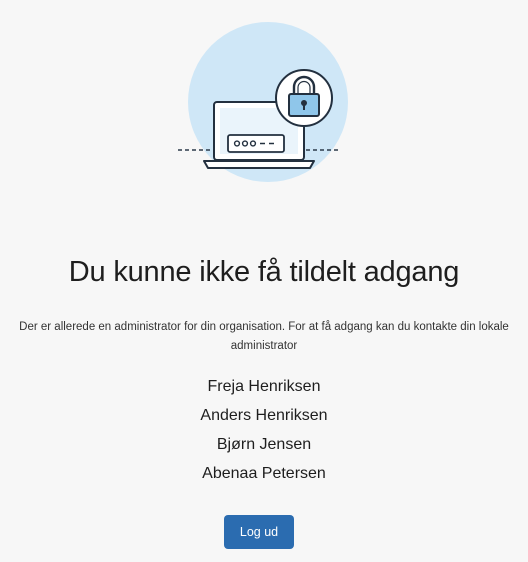 The image size is (528, 562). I want to click on access-denied-illustration, so click(264, 105).